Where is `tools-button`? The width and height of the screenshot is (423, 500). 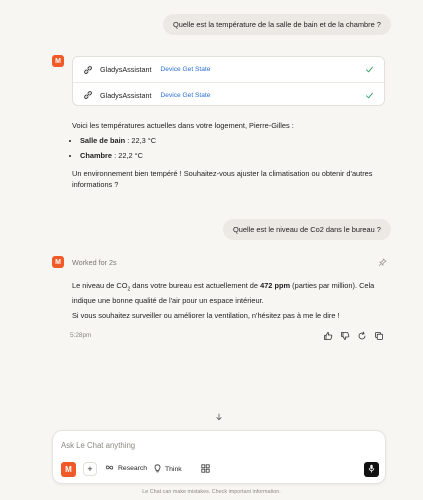
tools-button is located at coordinates (208, 469).